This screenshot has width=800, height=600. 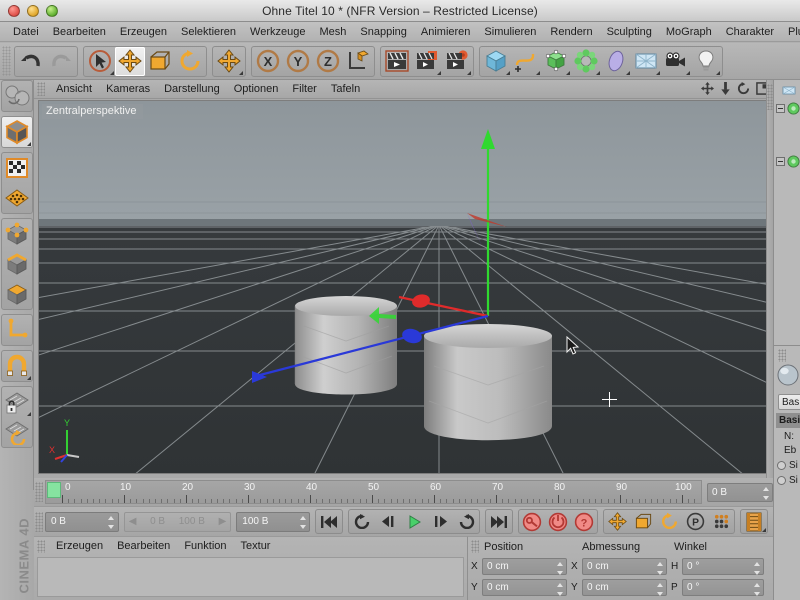 I want to click on lock-x-button: X, so click(x=268, y=61).